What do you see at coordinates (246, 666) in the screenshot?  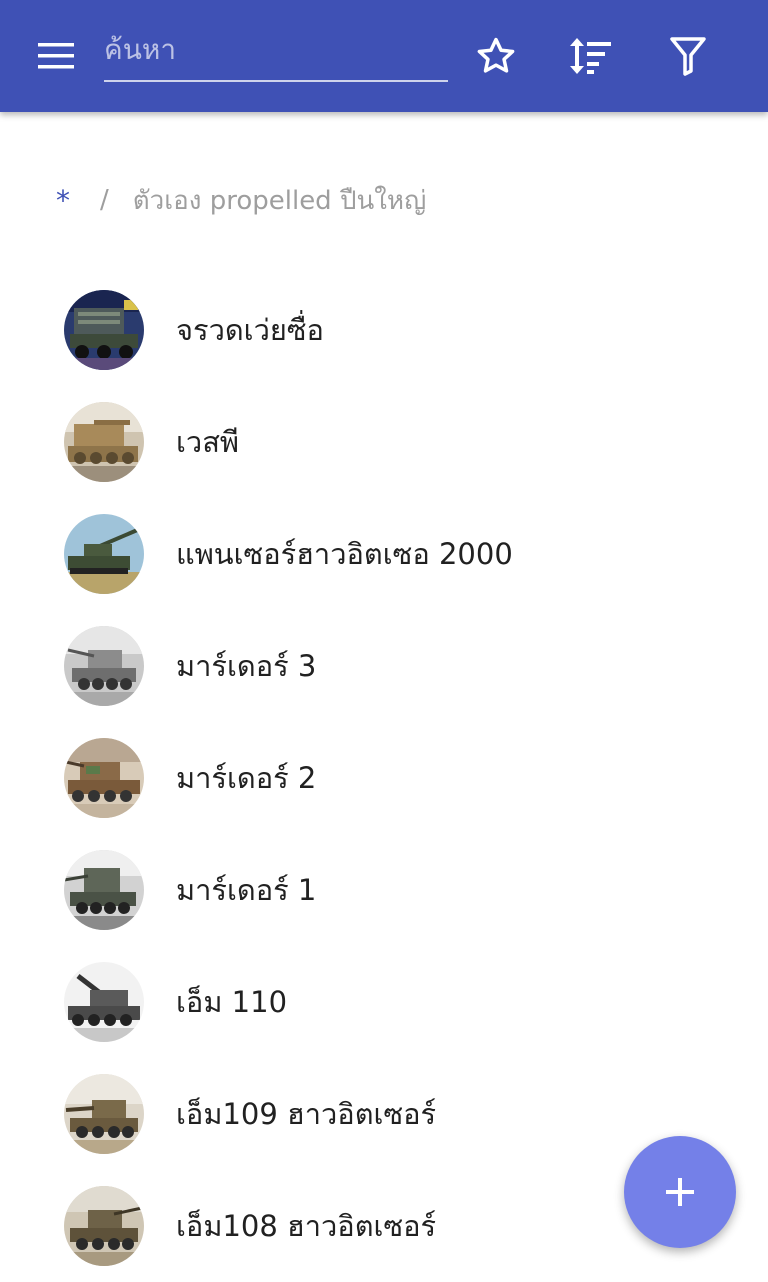 I see `item-label: มาร์เดอร์ 3` at bounding box center [246, 666].